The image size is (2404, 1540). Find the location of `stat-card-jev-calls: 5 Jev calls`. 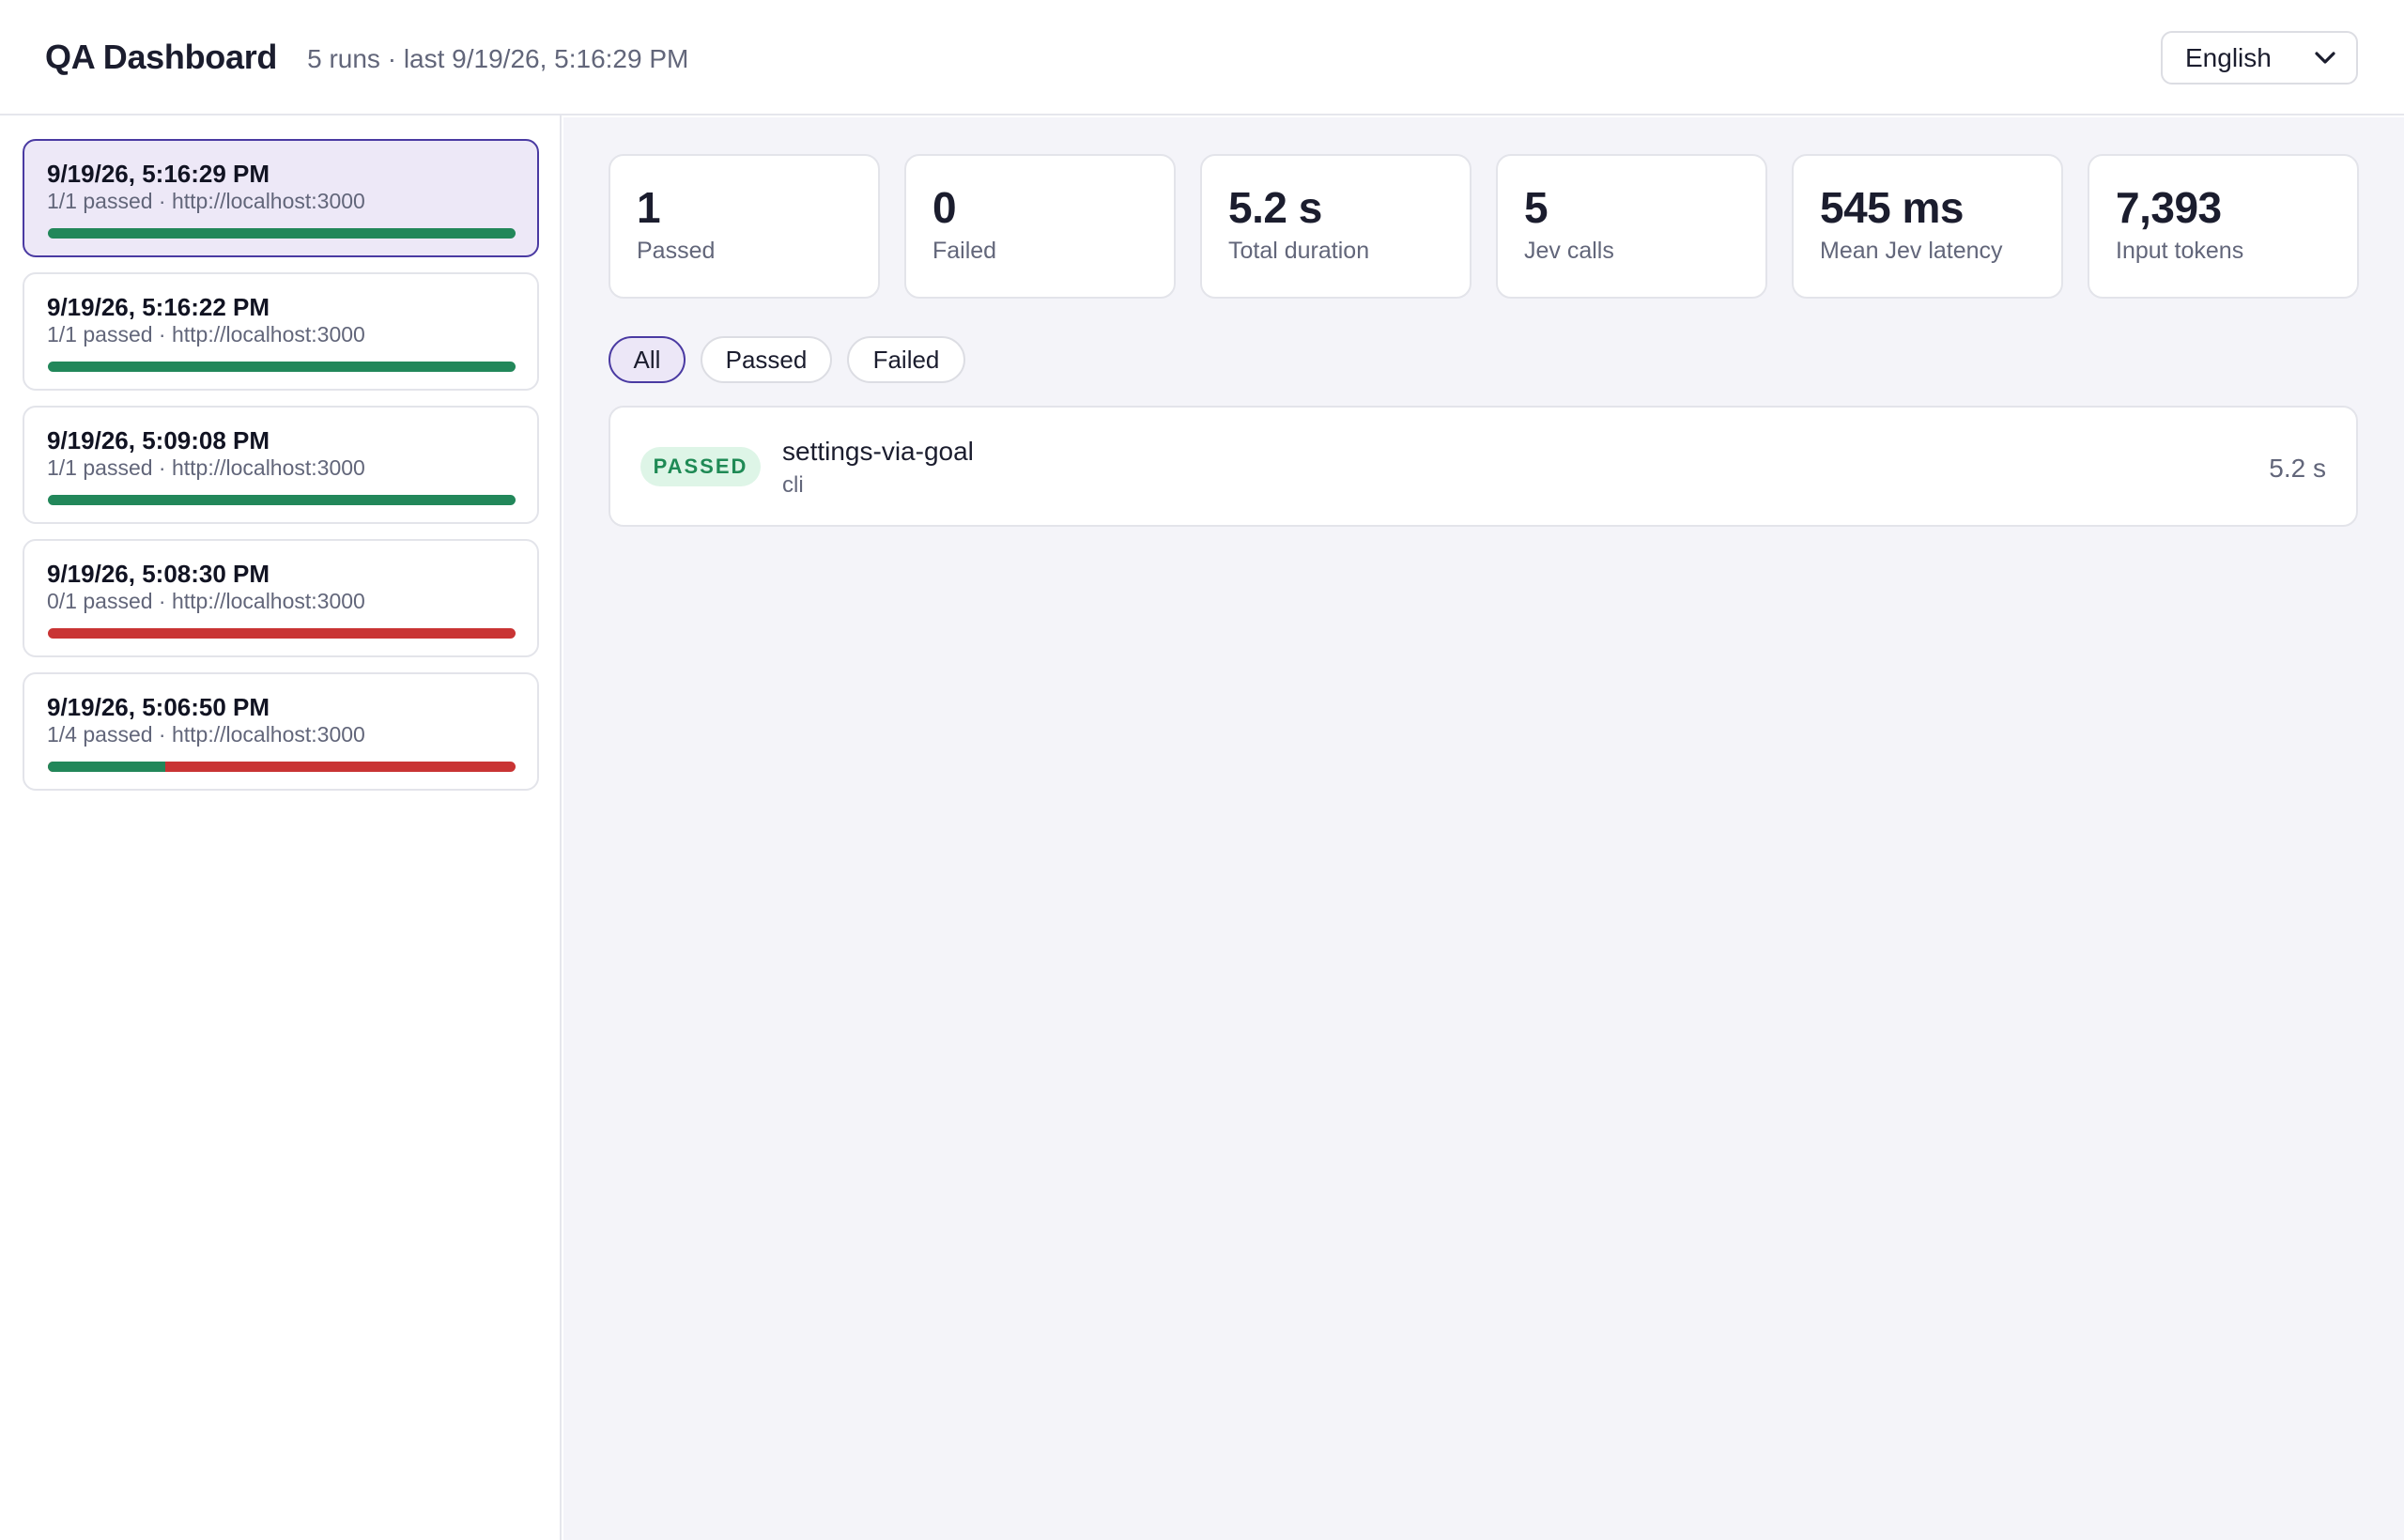

stat-card-jev-calls: 5 Jev calls is located at coordinates (1631, 226).